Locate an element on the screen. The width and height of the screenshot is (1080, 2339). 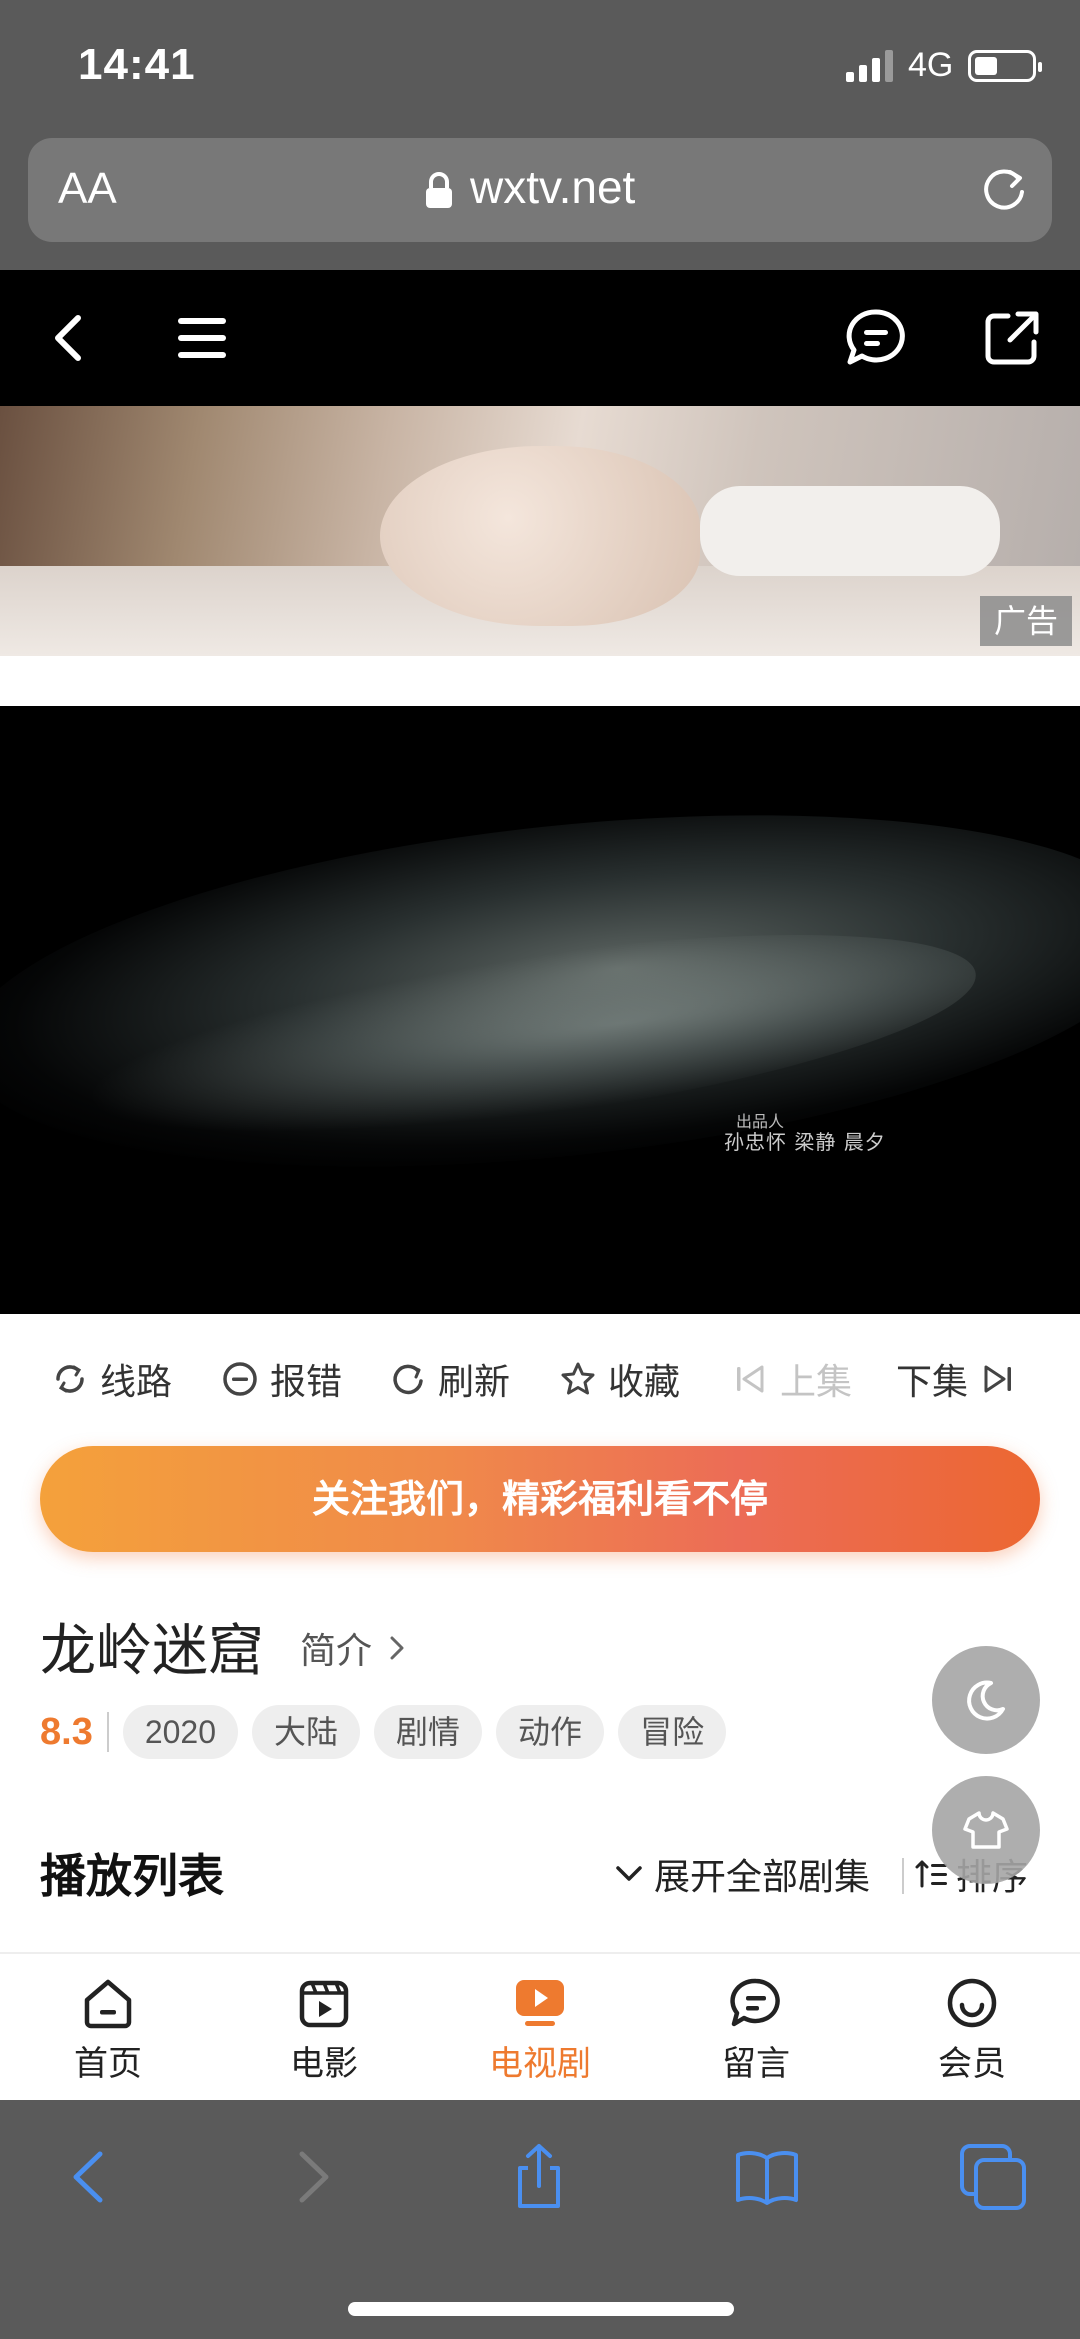
browser-back-icon is located at coordinates (91, 2177).